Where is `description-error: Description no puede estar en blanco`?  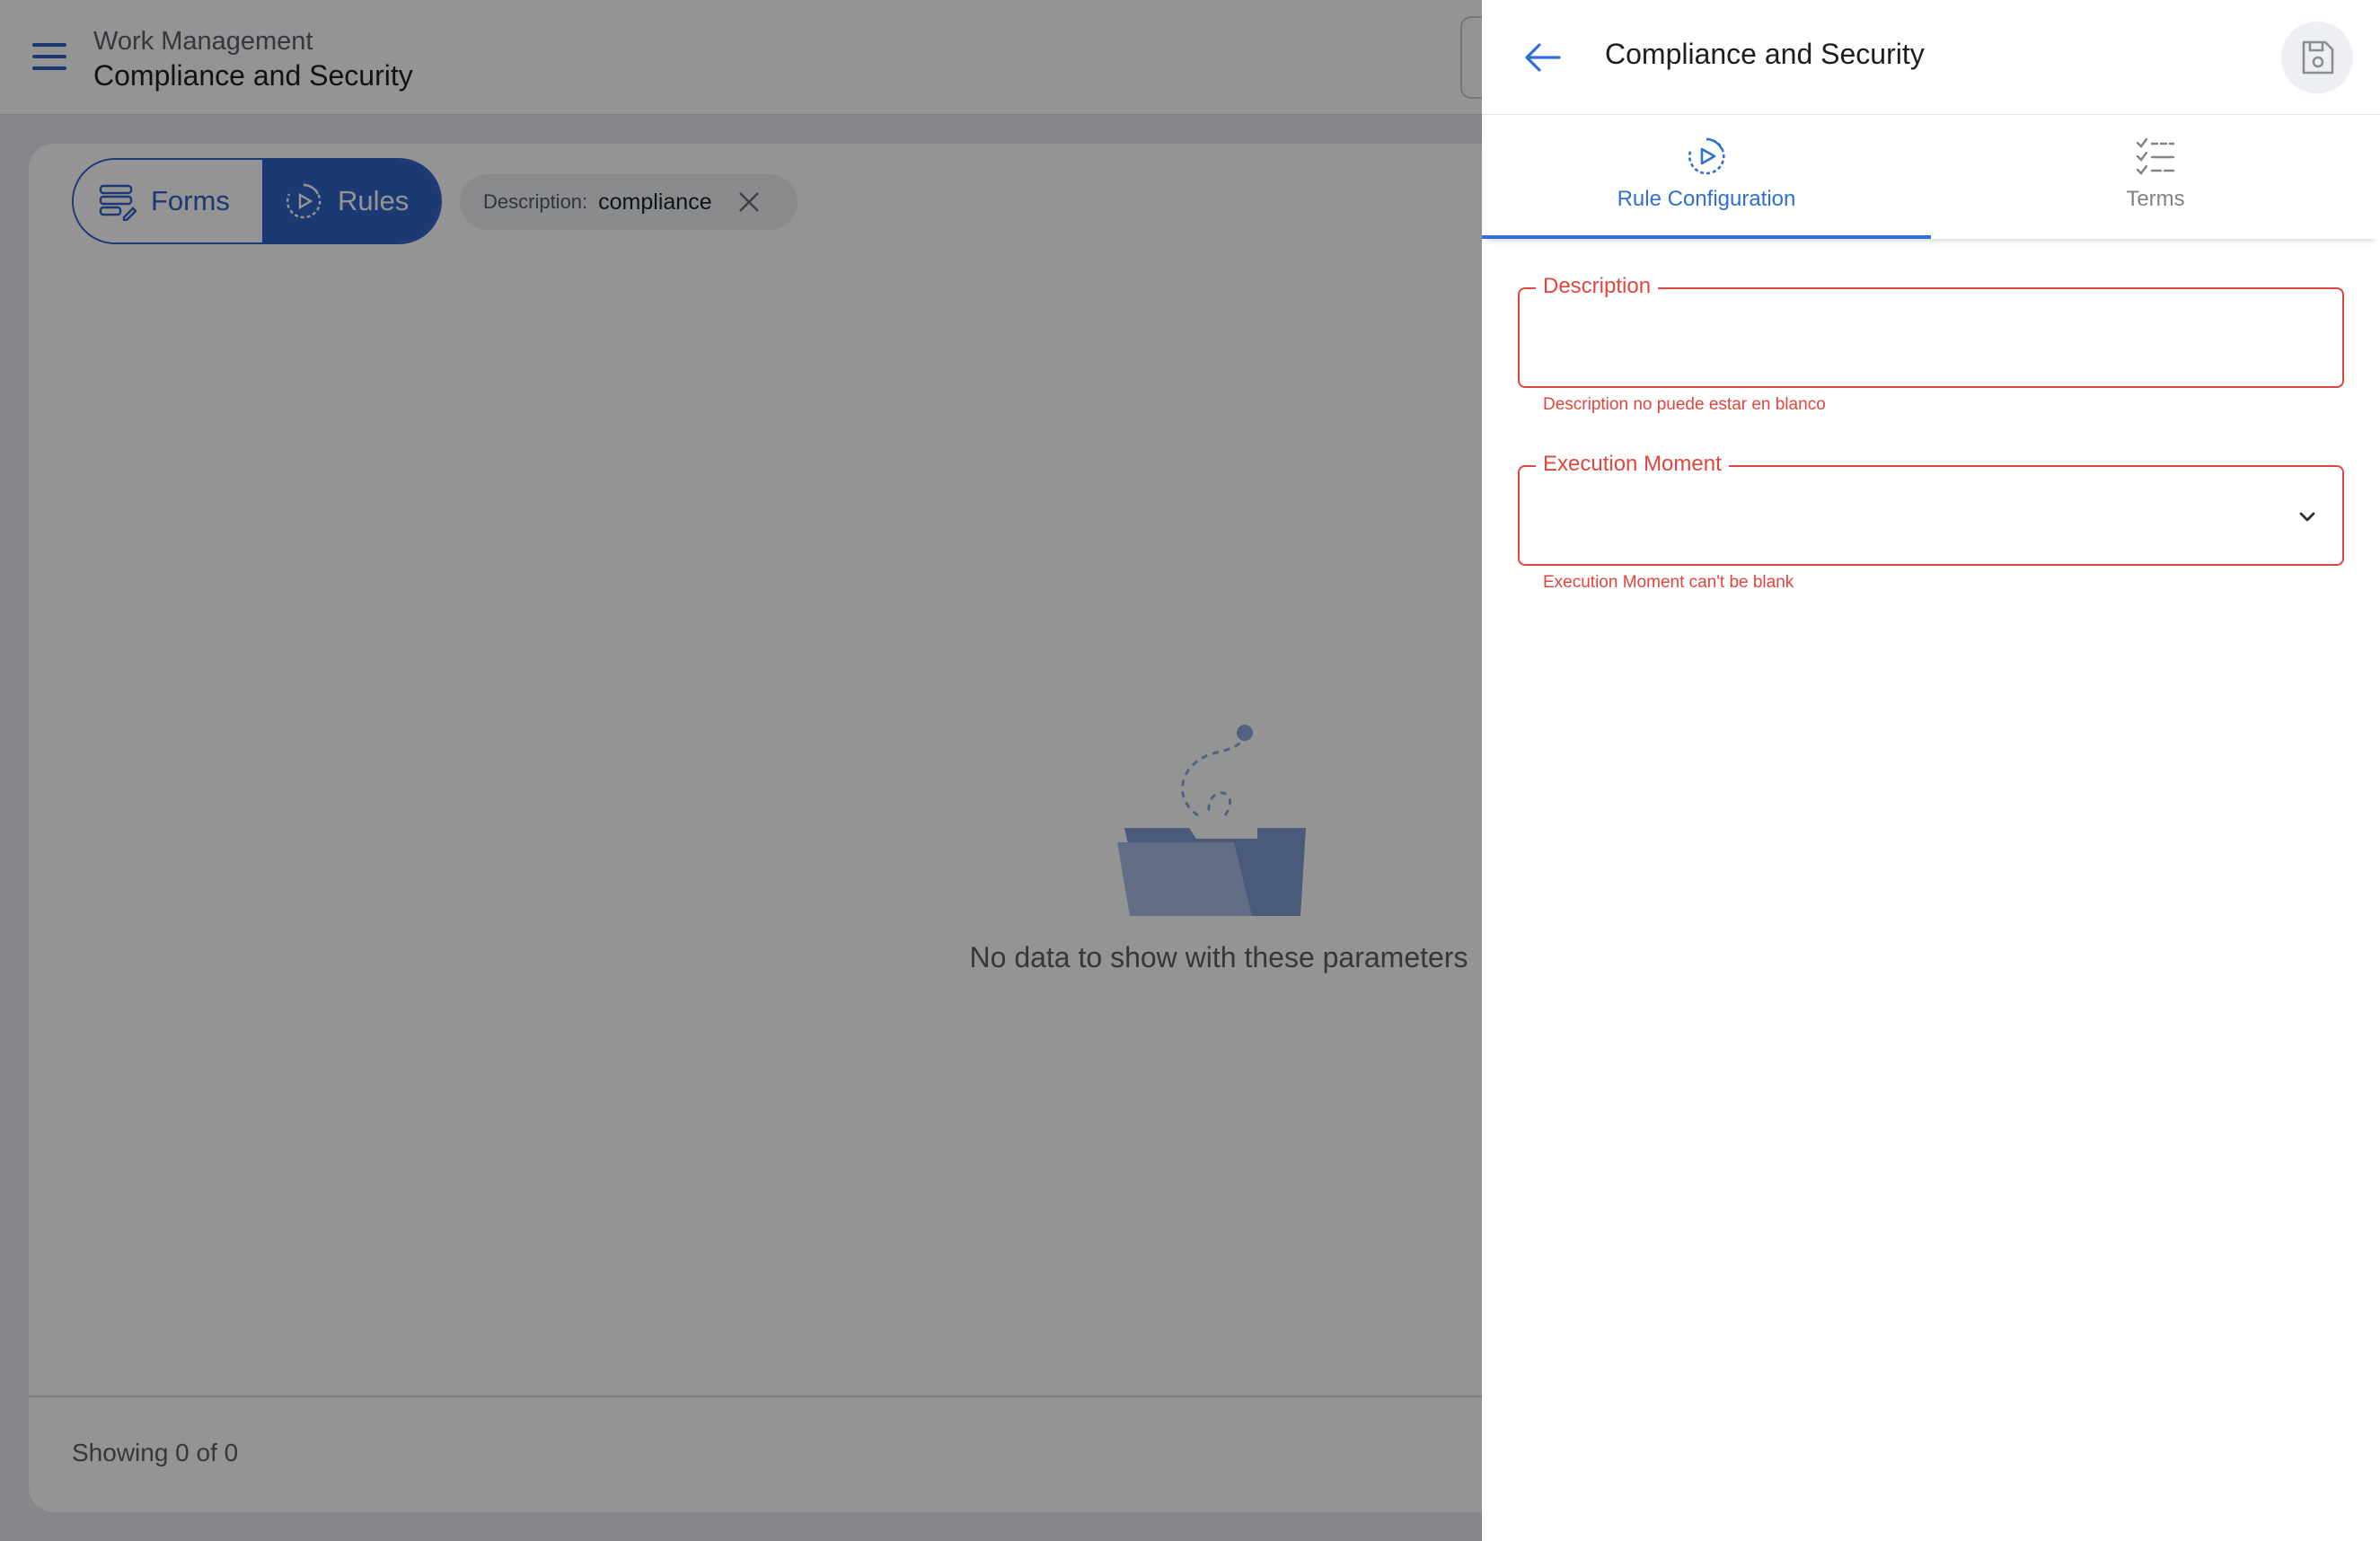 description-error: Description no puede estar en blanco is located at coordinates (1684, 405).